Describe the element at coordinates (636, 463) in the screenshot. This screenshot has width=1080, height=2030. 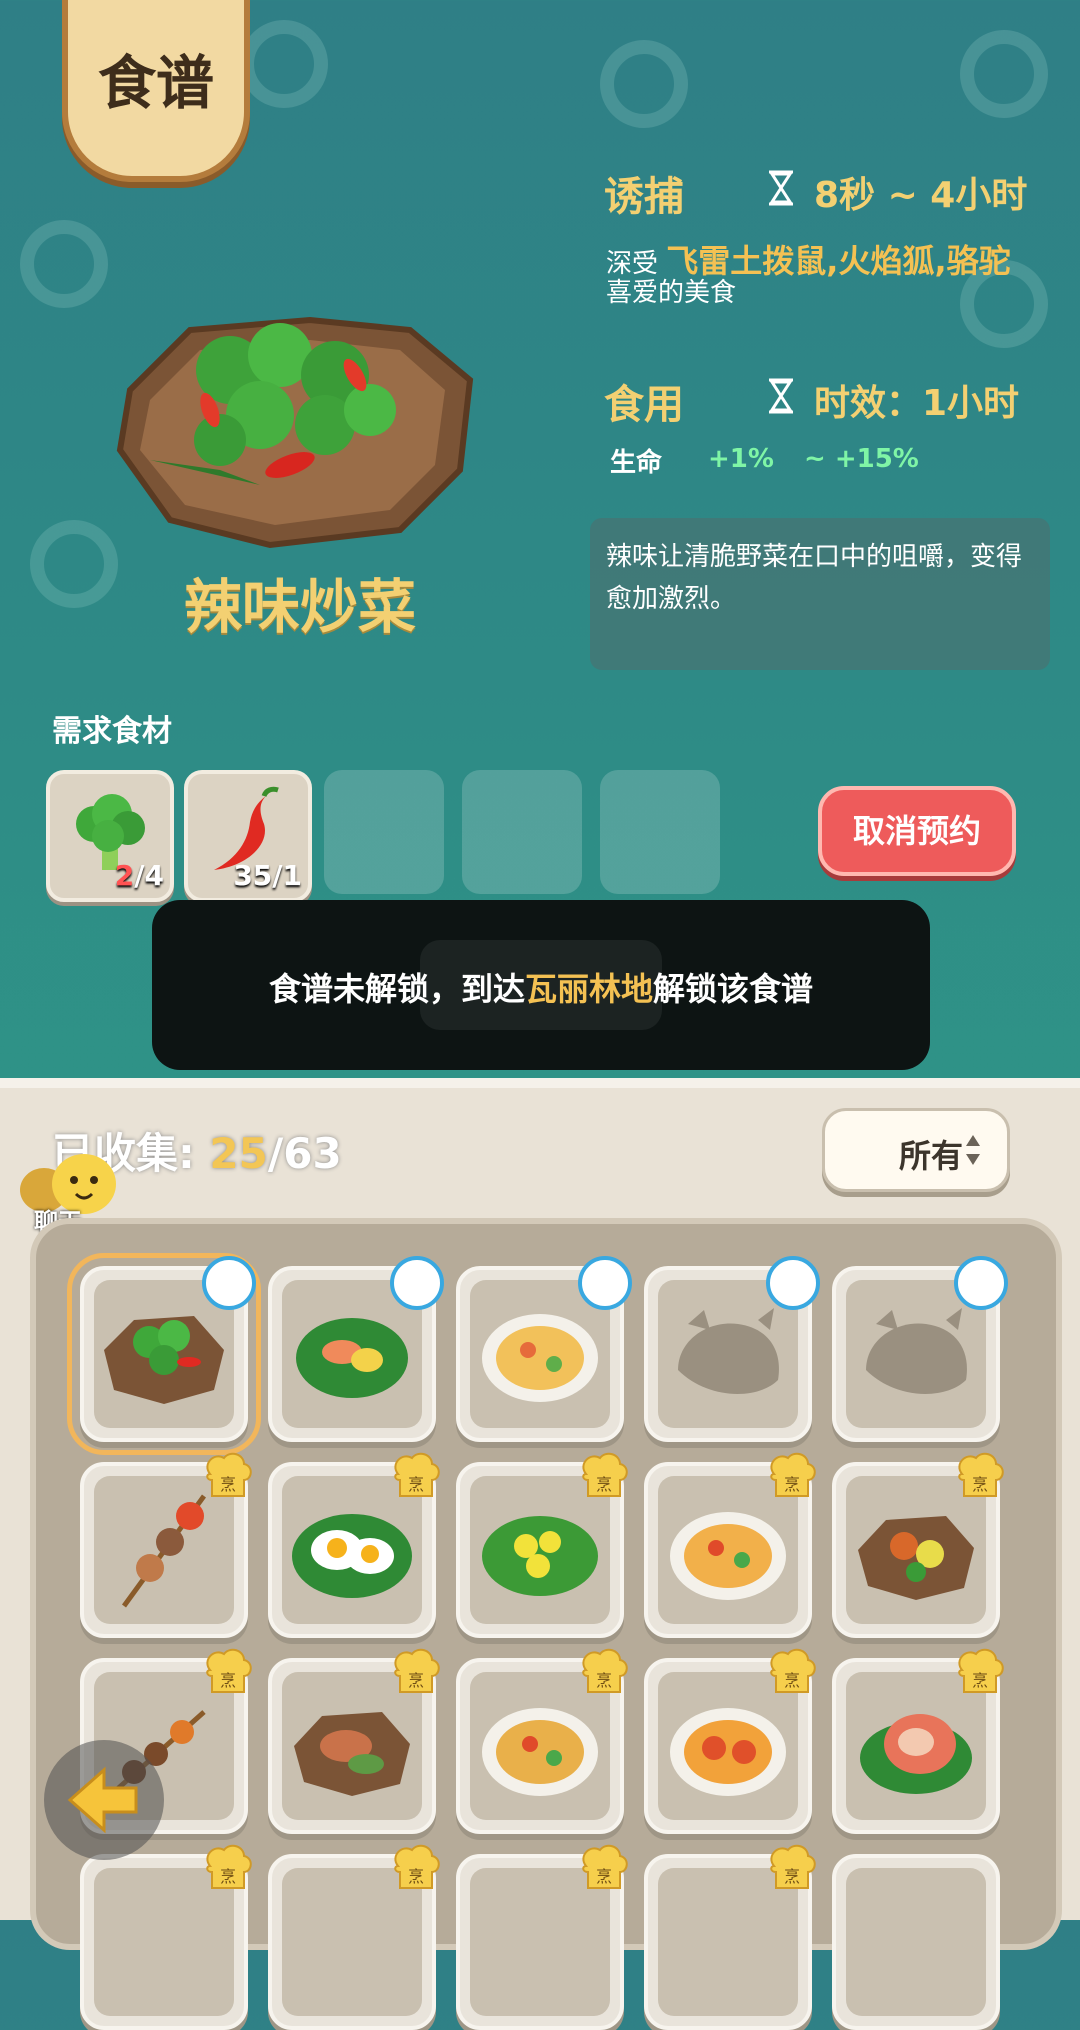
I see `stat-label: 生命` at that location.